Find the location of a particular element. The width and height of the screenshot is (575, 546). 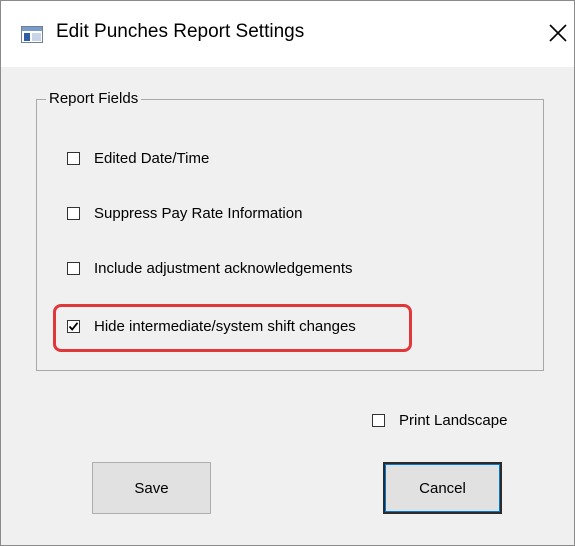

print-landscape-option: Print Landscape is located at coordinates (439, 420).